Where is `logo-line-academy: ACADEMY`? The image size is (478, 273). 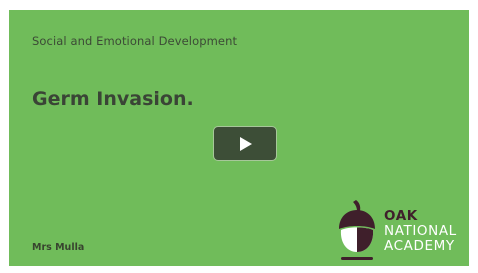
logo-line-academy: ACADEMY is located at coordinates (419, 246).